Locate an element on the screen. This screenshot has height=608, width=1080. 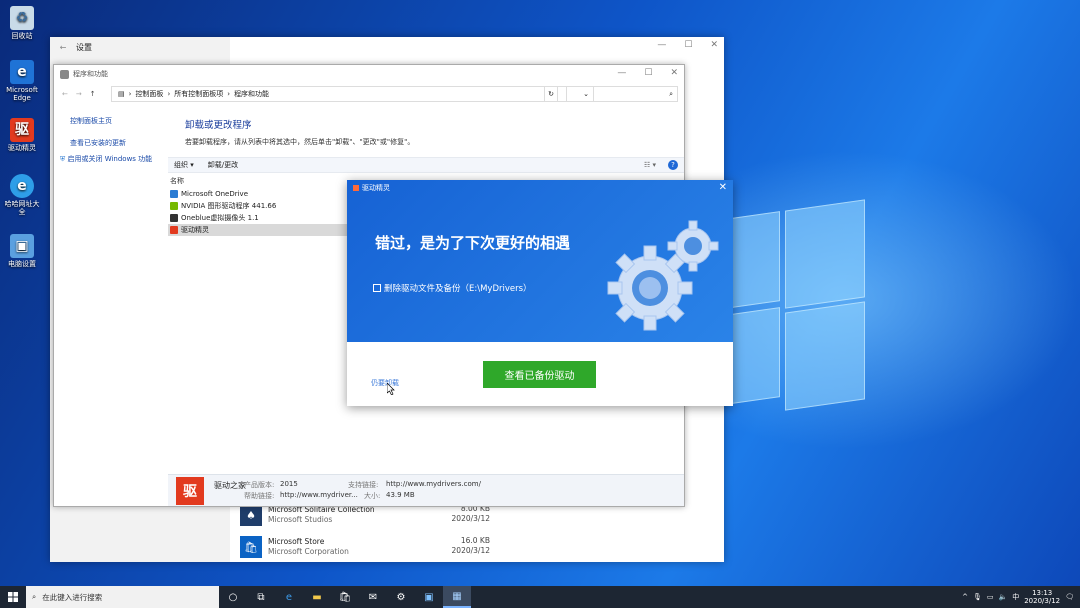
nav-buttons: ← → ↑ is located at coordinates (79, 94).